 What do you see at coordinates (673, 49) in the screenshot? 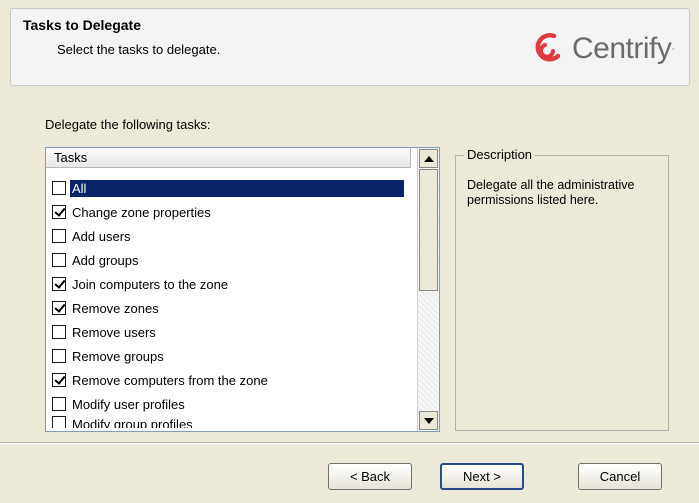
I see `logo-mark: ·` at bounding box center [673, 49].